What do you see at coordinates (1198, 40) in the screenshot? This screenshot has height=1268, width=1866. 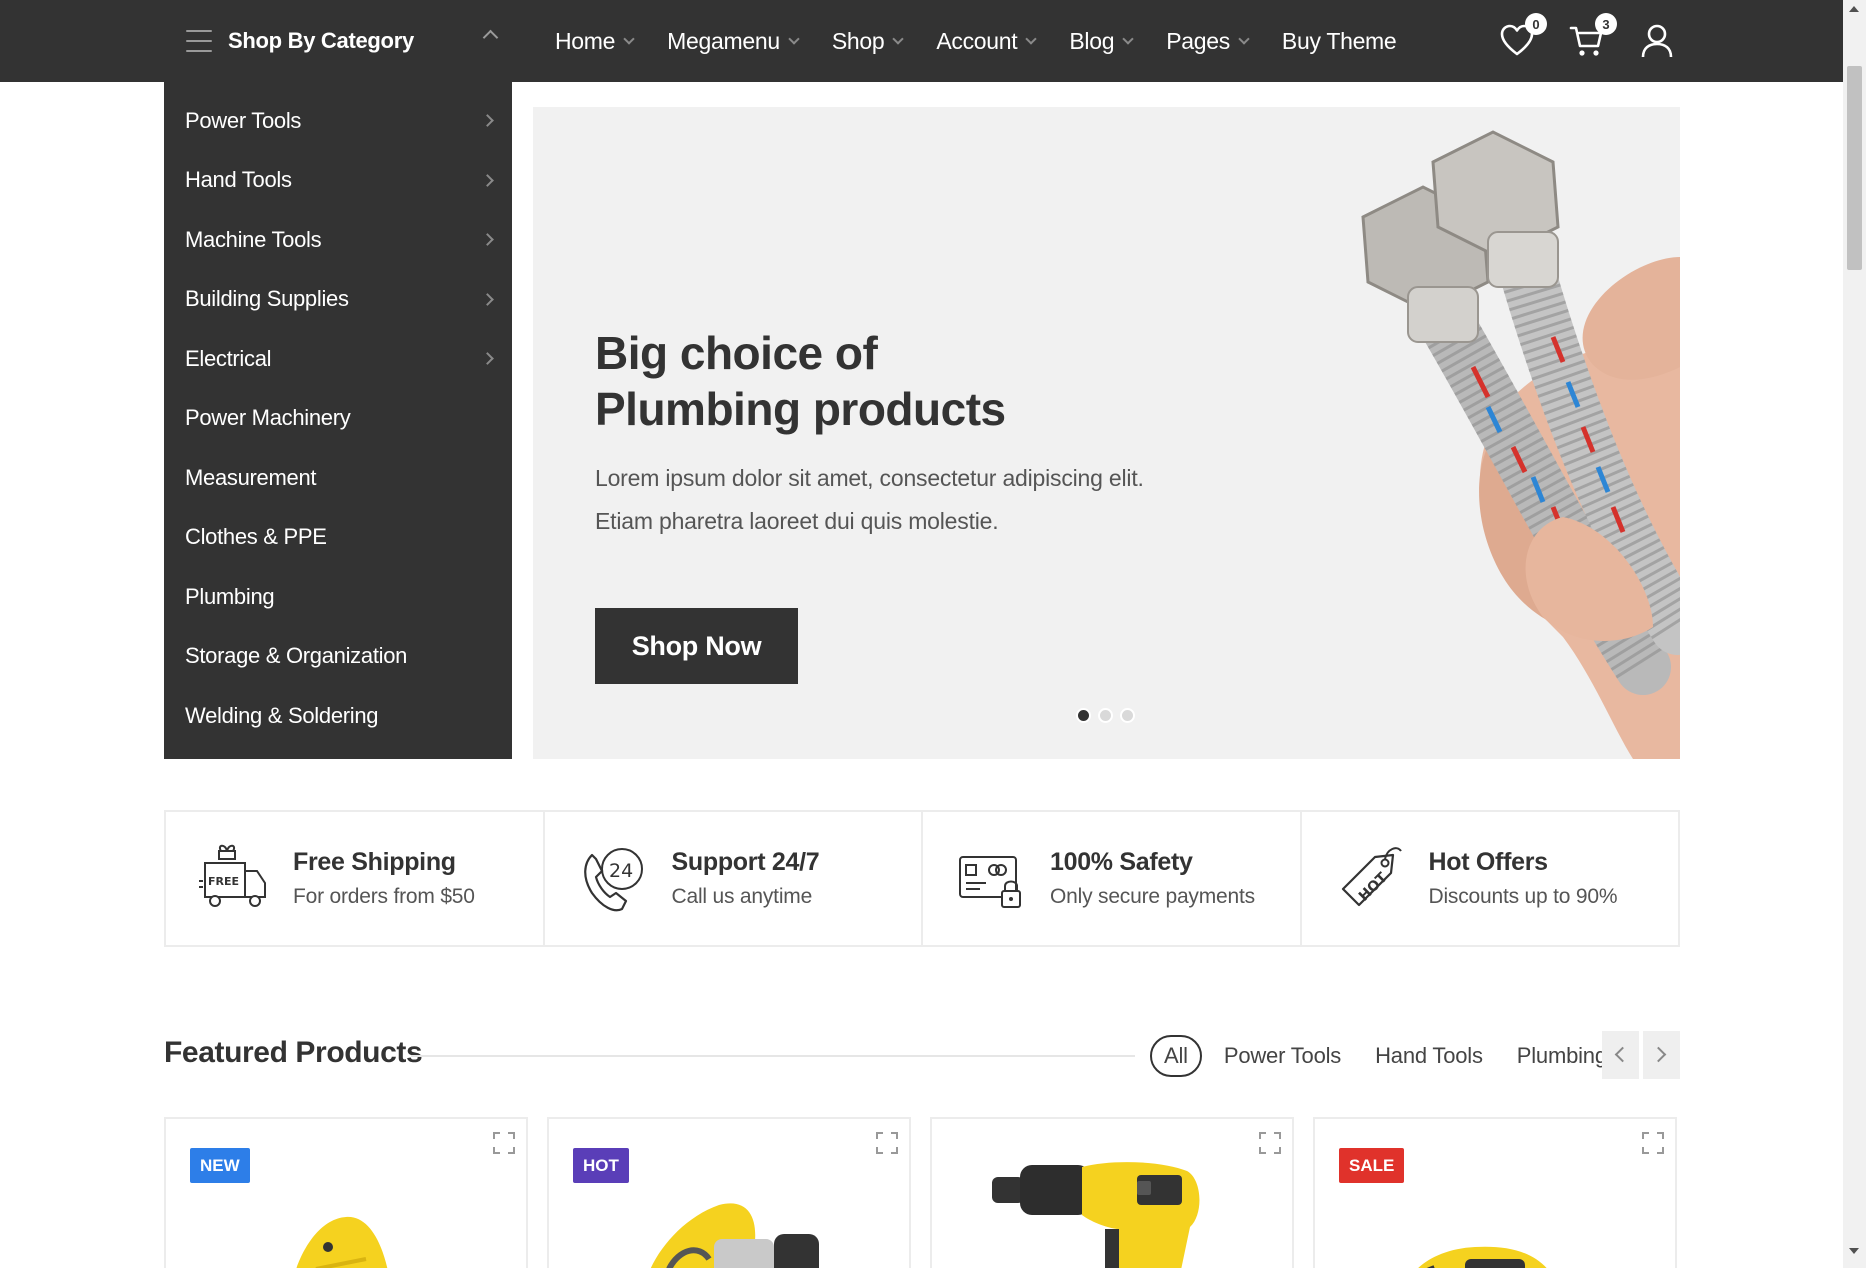 I see `nav-pages-label: Pages` at bounding box center [1198, 40].